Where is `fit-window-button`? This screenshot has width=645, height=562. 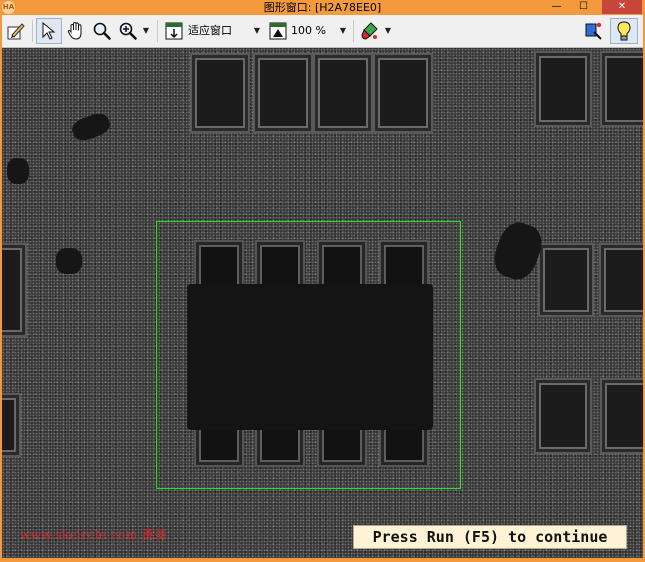 fit-window-button is located at coordinates (174, 31).